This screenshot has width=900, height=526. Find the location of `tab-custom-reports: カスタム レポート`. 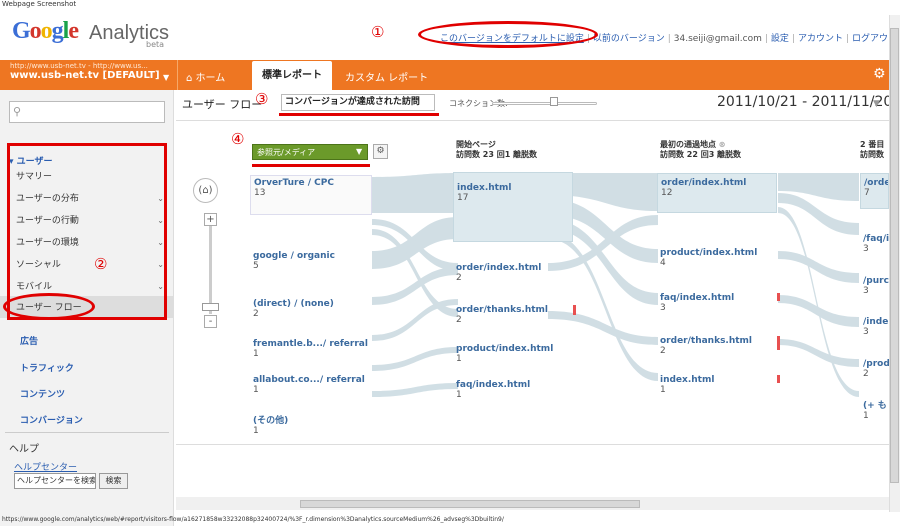

tab-custom-reports: カスタム レポート is located at coordinates (386, 76).